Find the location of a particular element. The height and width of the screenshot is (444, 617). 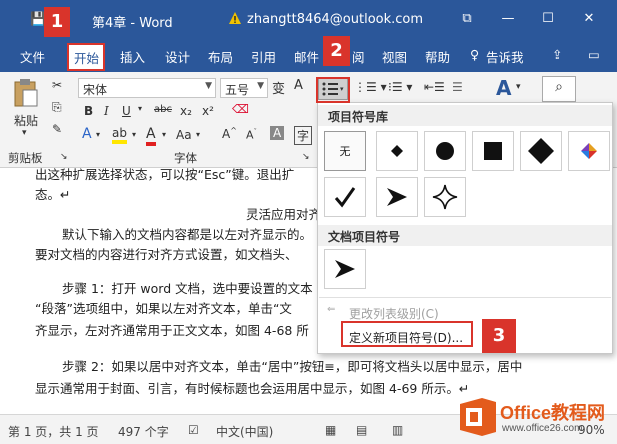

bullet-colored-diamond-option is located at coordinates (589, 151).